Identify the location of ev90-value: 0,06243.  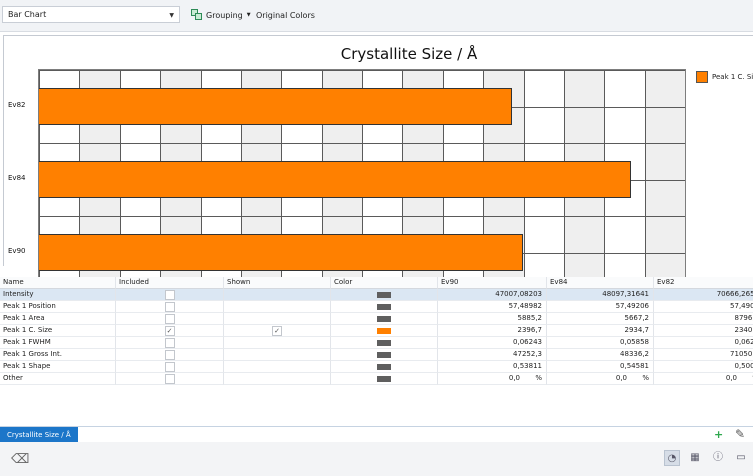
(492, 343).